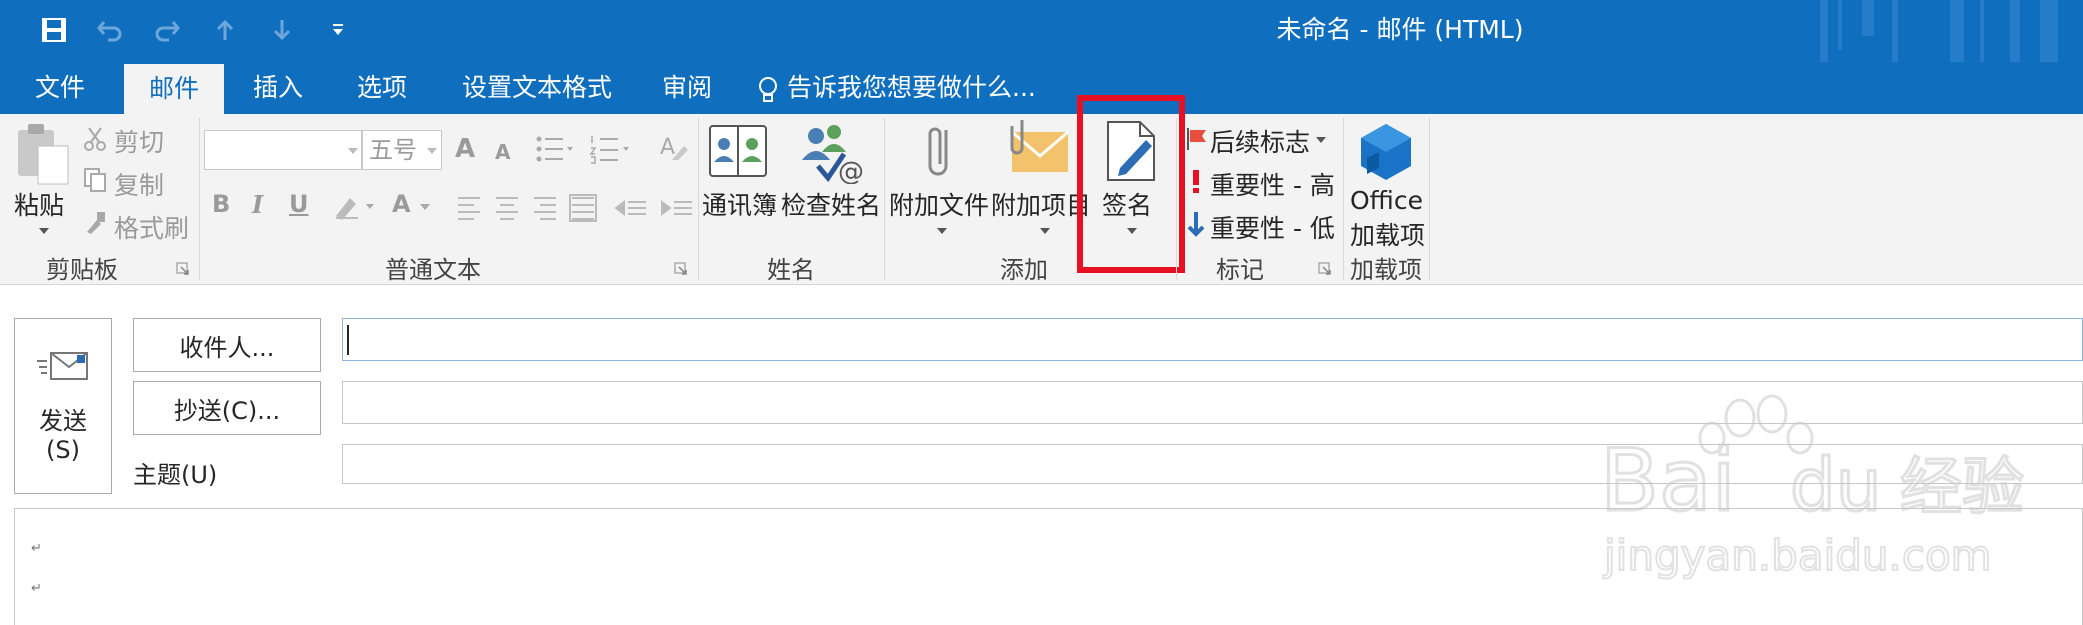  I want to click on to-field, so click(1212, 339).